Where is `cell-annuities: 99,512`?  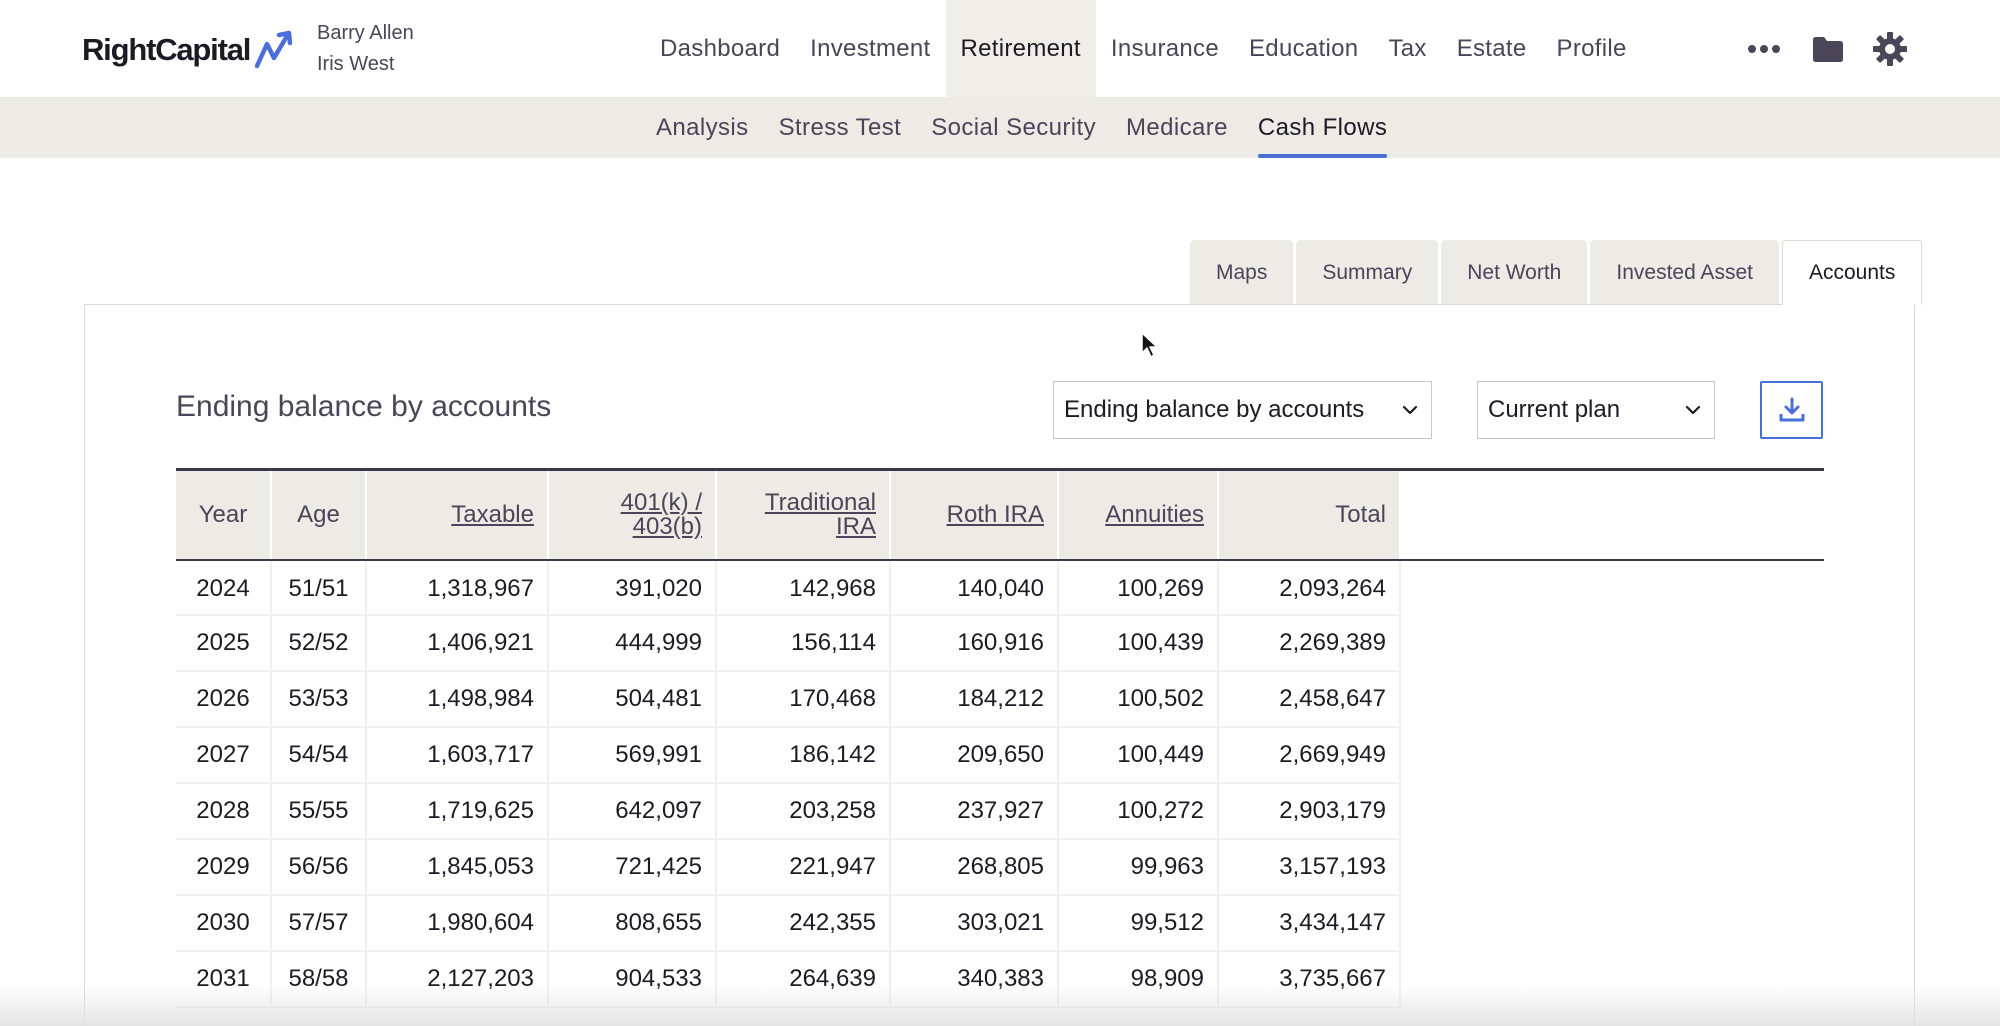 cell-annuities: 99,512 is located at coordinates (1138, 923).